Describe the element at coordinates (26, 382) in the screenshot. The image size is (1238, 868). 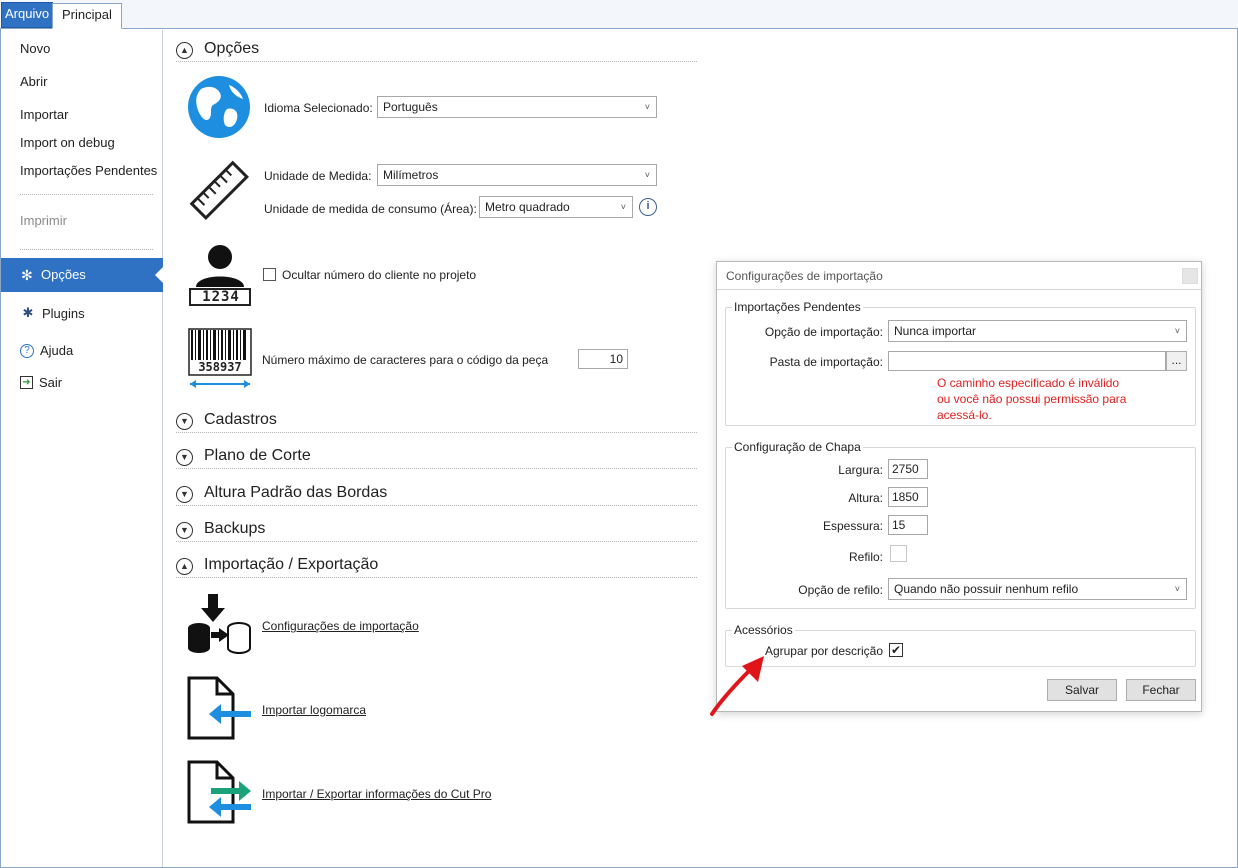
I see `exit-icon: ➜` at that location.